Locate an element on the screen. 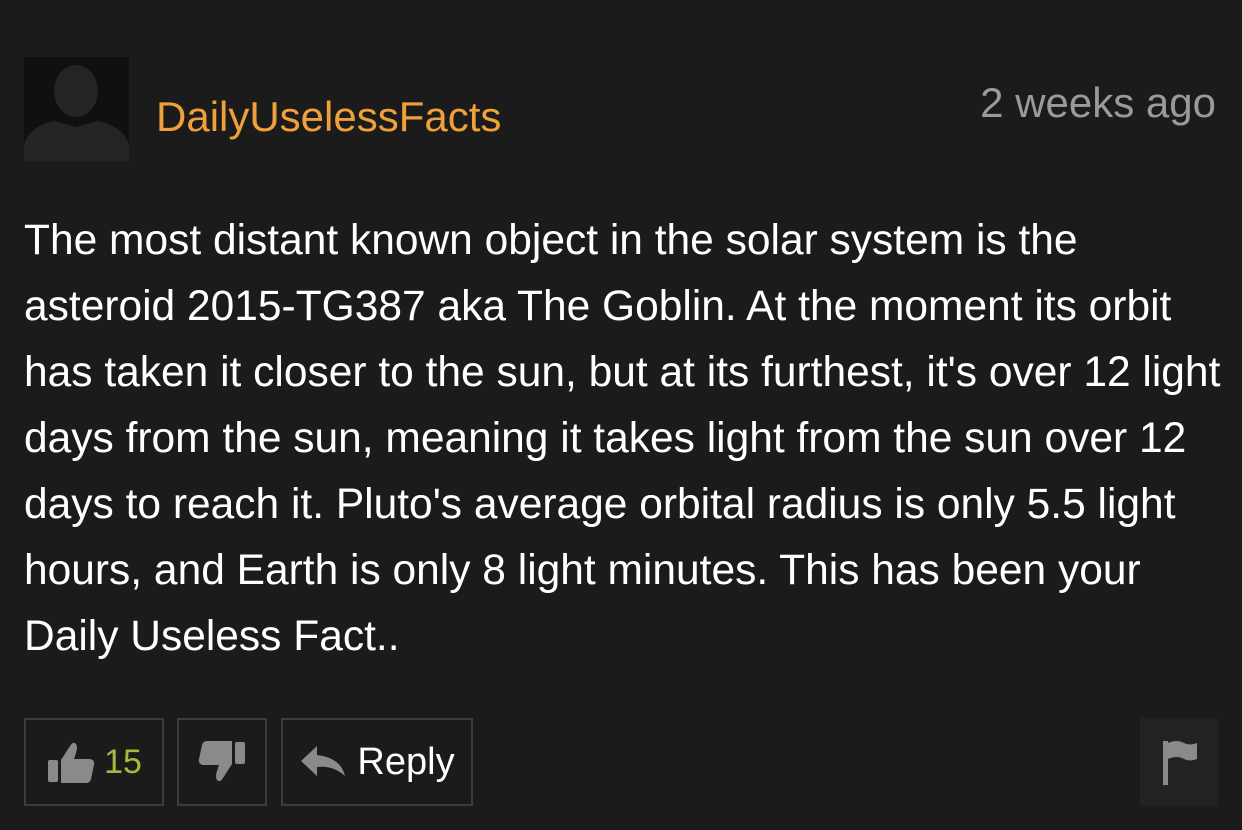  reply-button: Reply is located at coordinates (377, 762).